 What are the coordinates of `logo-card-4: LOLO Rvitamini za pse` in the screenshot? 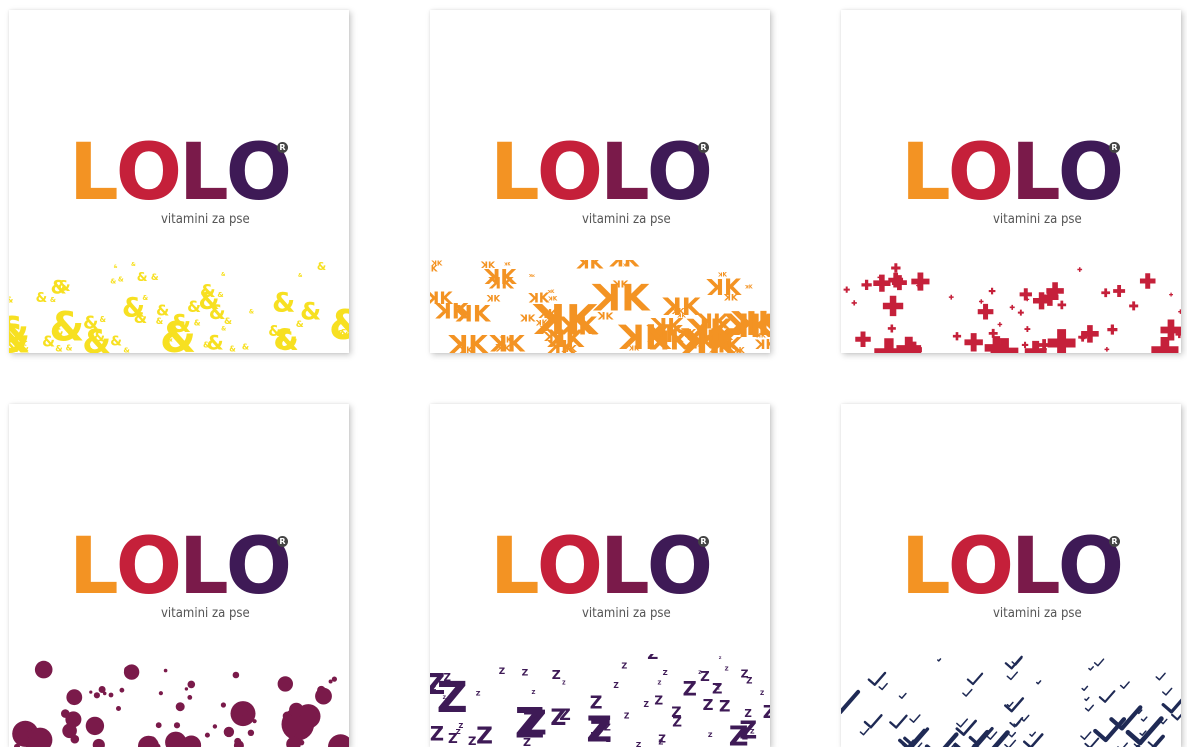 It's located at (179, 575).